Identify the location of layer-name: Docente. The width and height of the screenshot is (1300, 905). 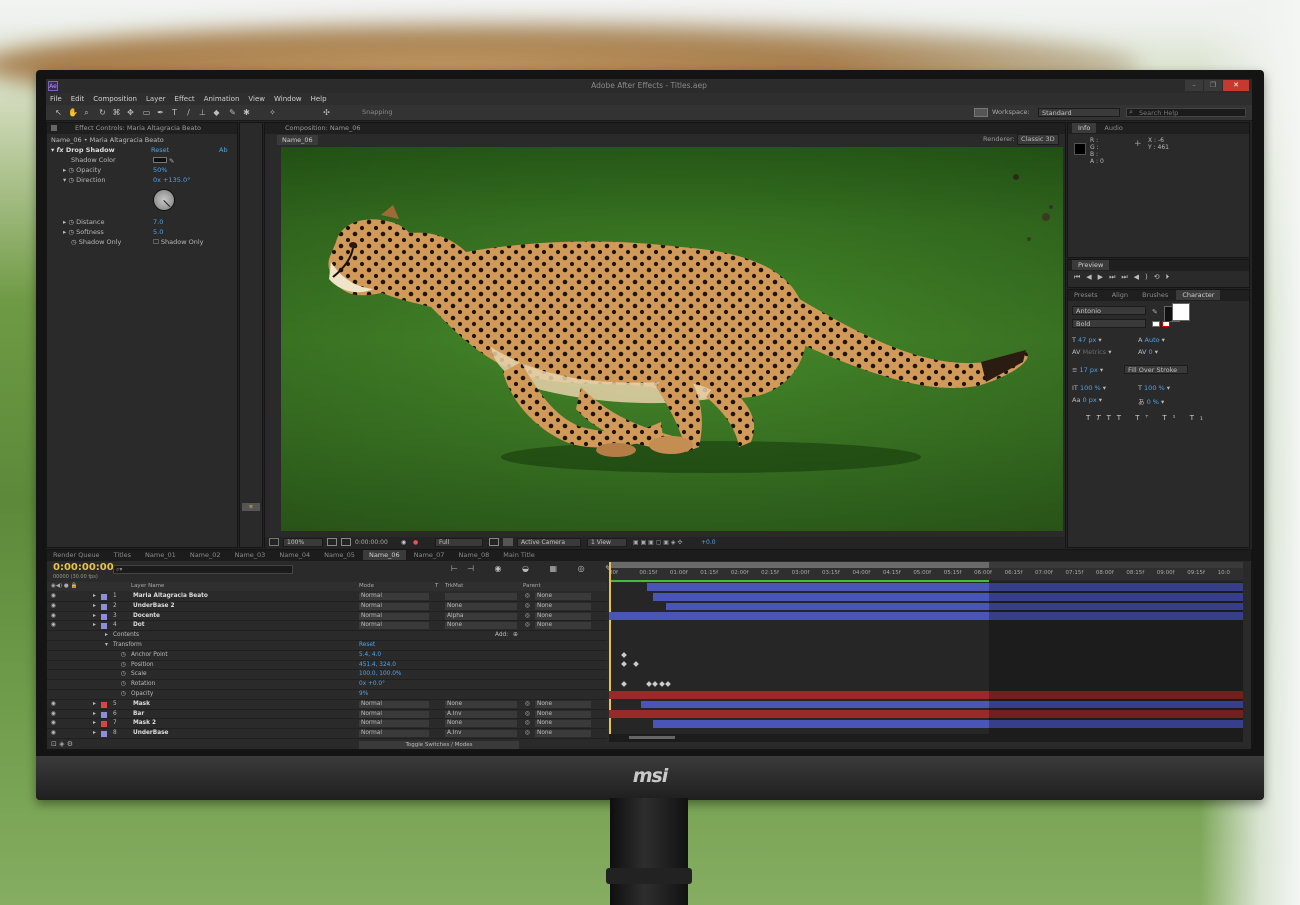
(146, 617).